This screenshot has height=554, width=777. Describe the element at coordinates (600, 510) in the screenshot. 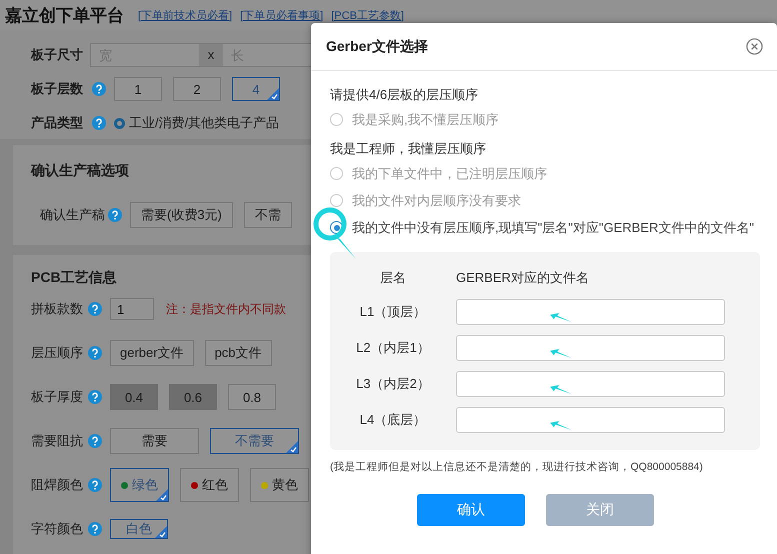

I see `close-button: 关闭` at that location.